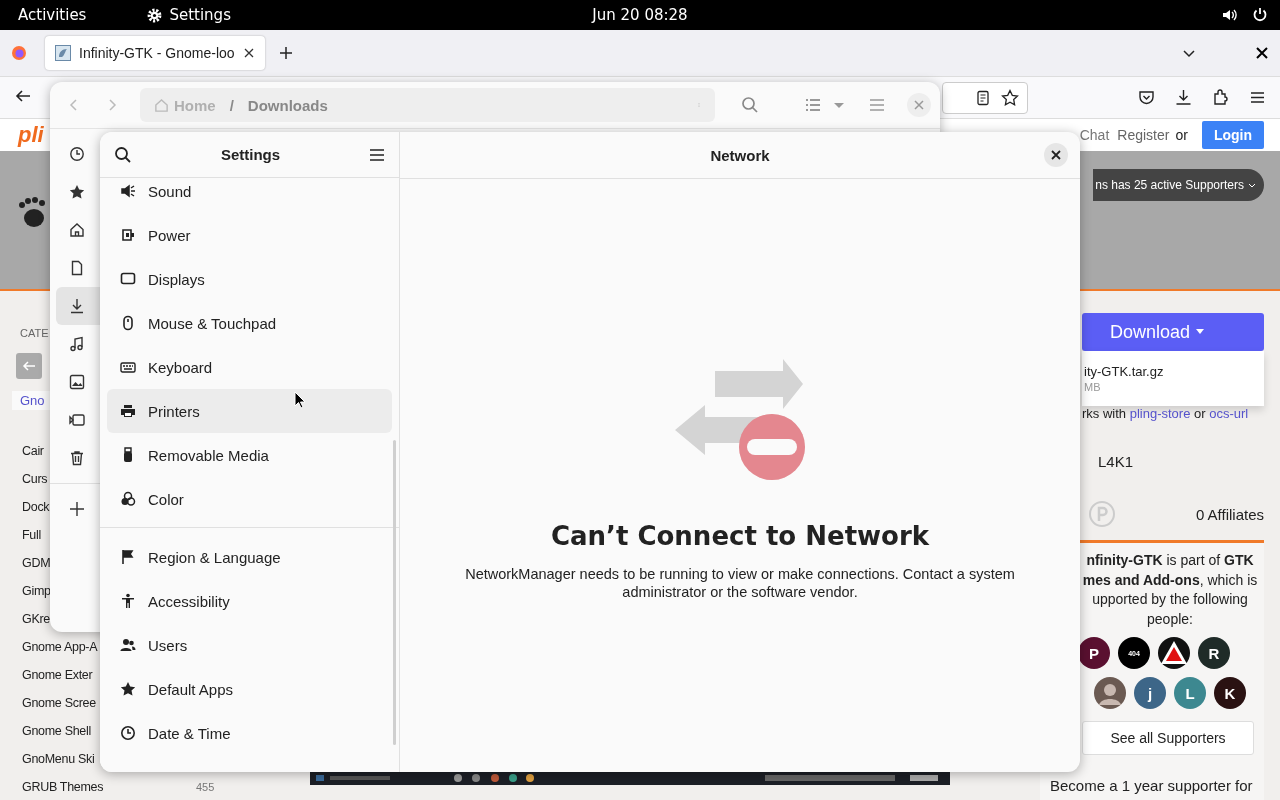 This screenshot has height=800, width=1280. I want to click on music-note-icon, so click(77, 344).